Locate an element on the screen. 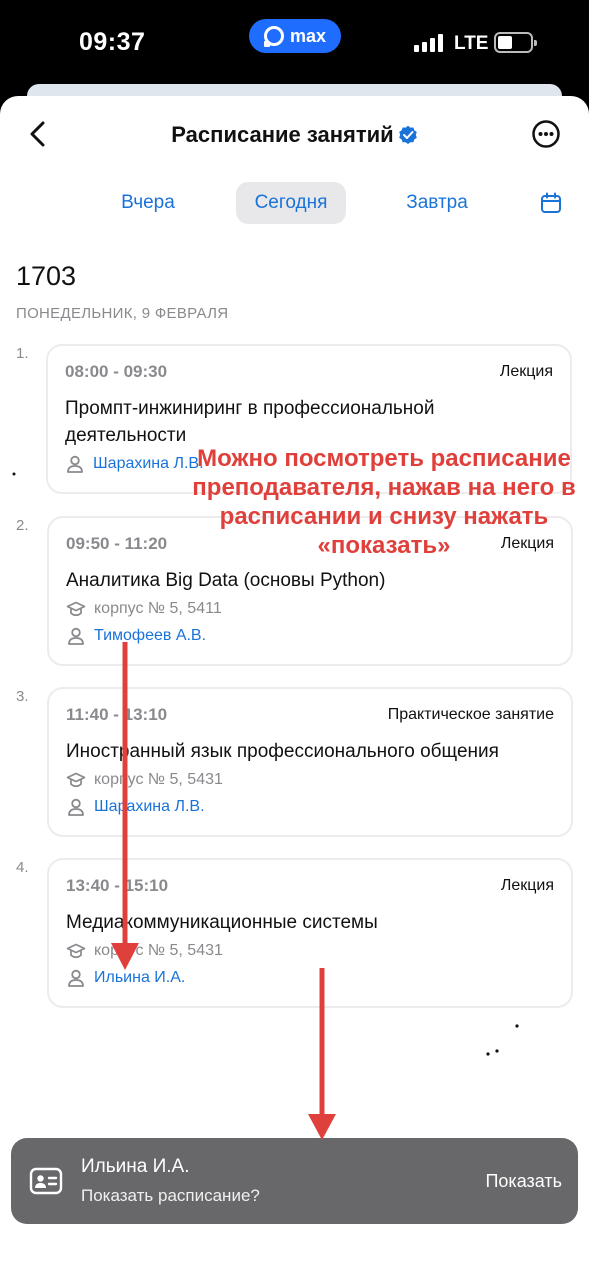 The width and height of the screenshot is (589, 1280). battery-icon is located at coordinates (515, 42).